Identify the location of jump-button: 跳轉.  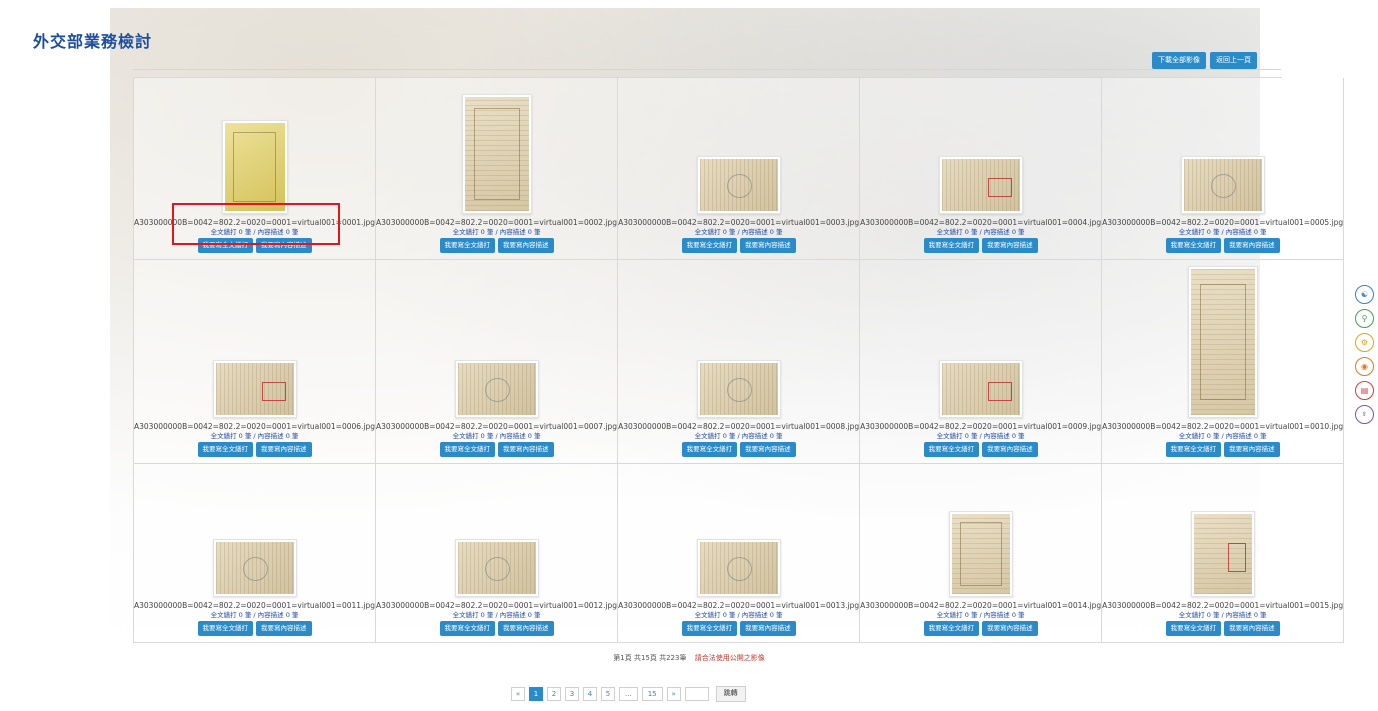
(730, 694).